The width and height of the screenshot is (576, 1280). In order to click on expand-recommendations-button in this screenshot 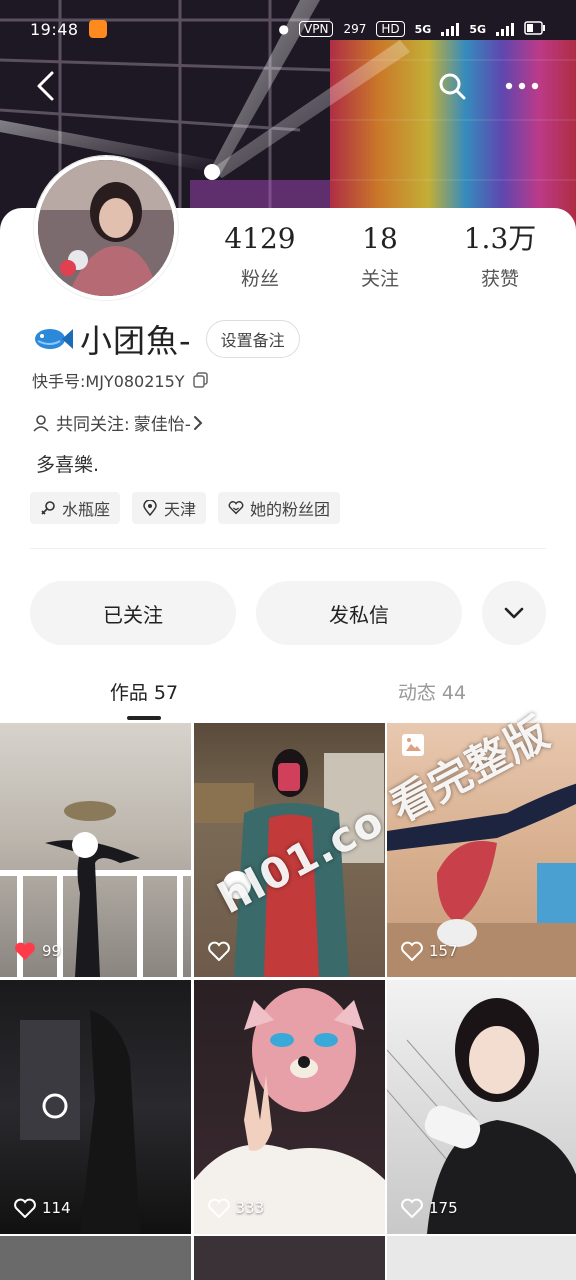, I will do `click(514, 613)`.